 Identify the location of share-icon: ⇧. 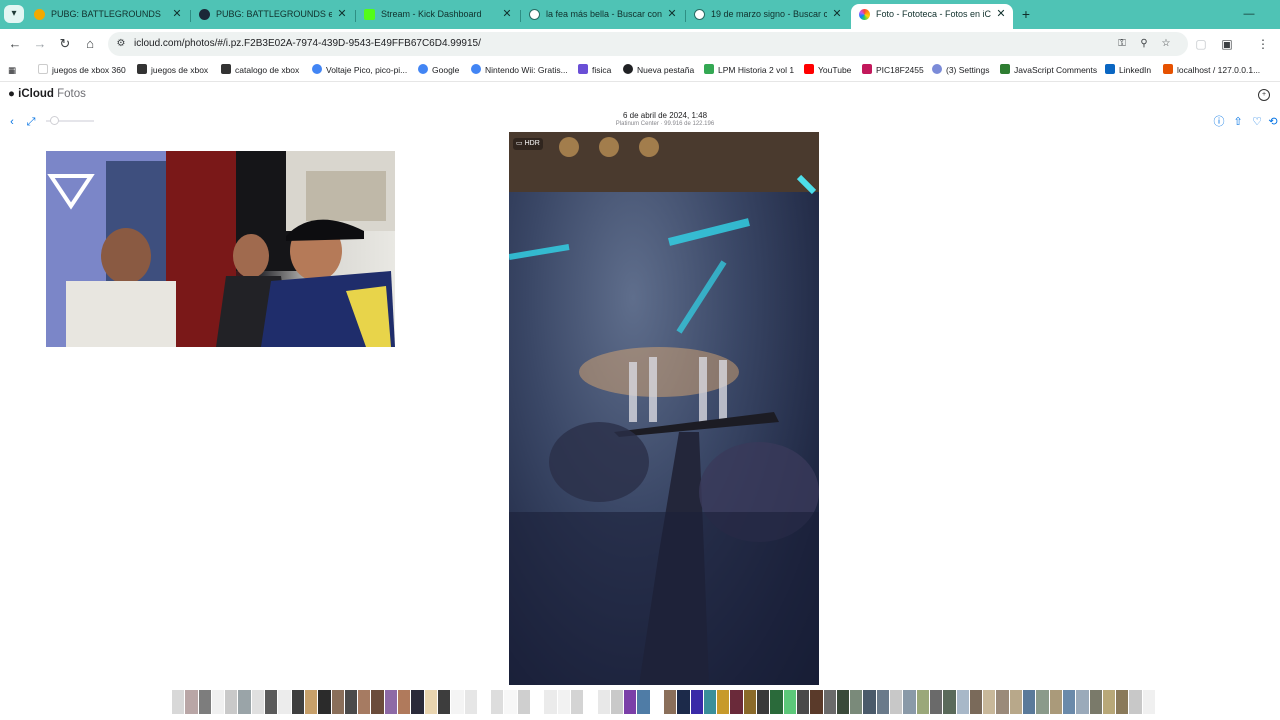
(1238, 122).